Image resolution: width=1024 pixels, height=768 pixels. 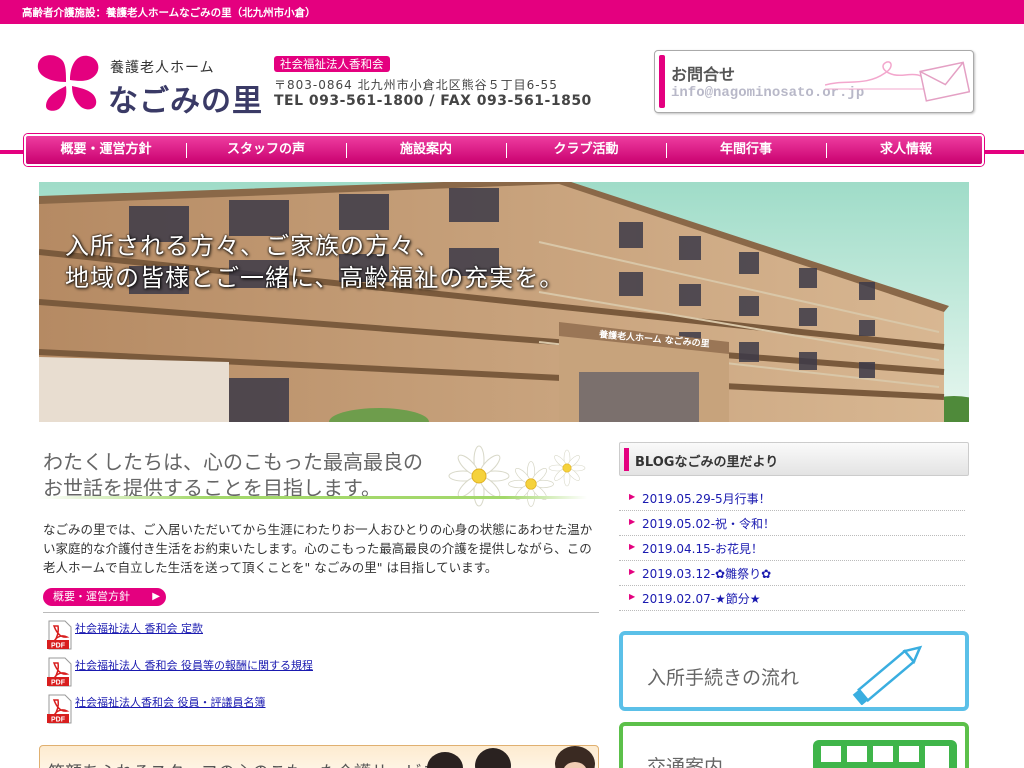 I want to click on envelope-icon, so click(x=897, y=81).